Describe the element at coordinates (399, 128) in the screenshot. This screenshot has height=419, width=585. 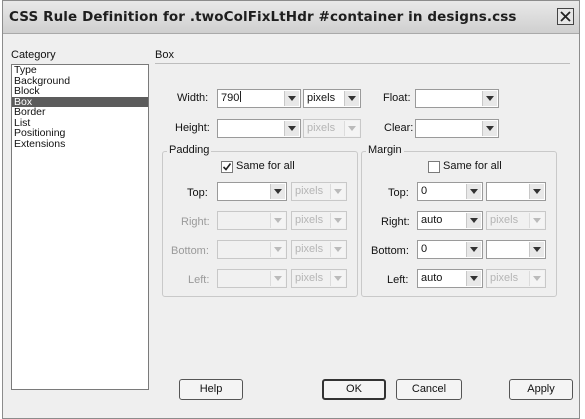
I see `clear-label: Clear:` at that location.